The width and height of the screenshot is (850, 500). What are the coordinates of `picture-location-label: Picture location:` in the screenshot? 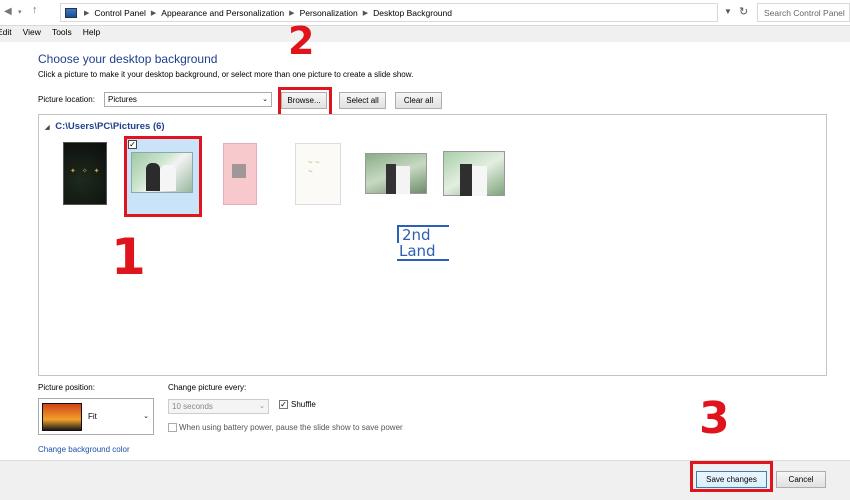 It's located at (66, 99).